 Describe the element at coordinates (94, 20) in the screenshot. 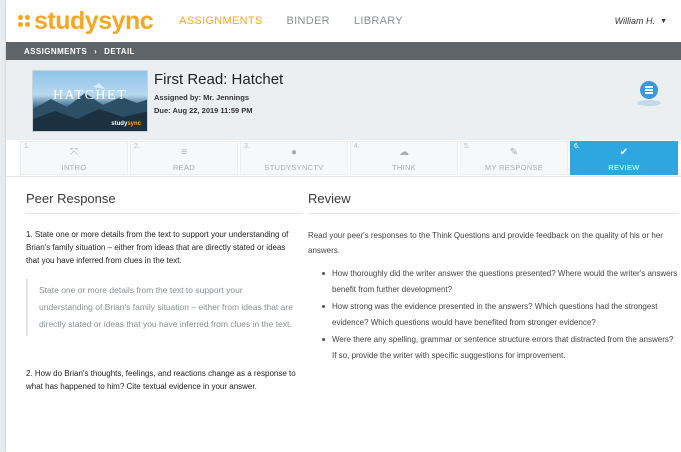

I see `logo-wordmark: studysync` at that location.